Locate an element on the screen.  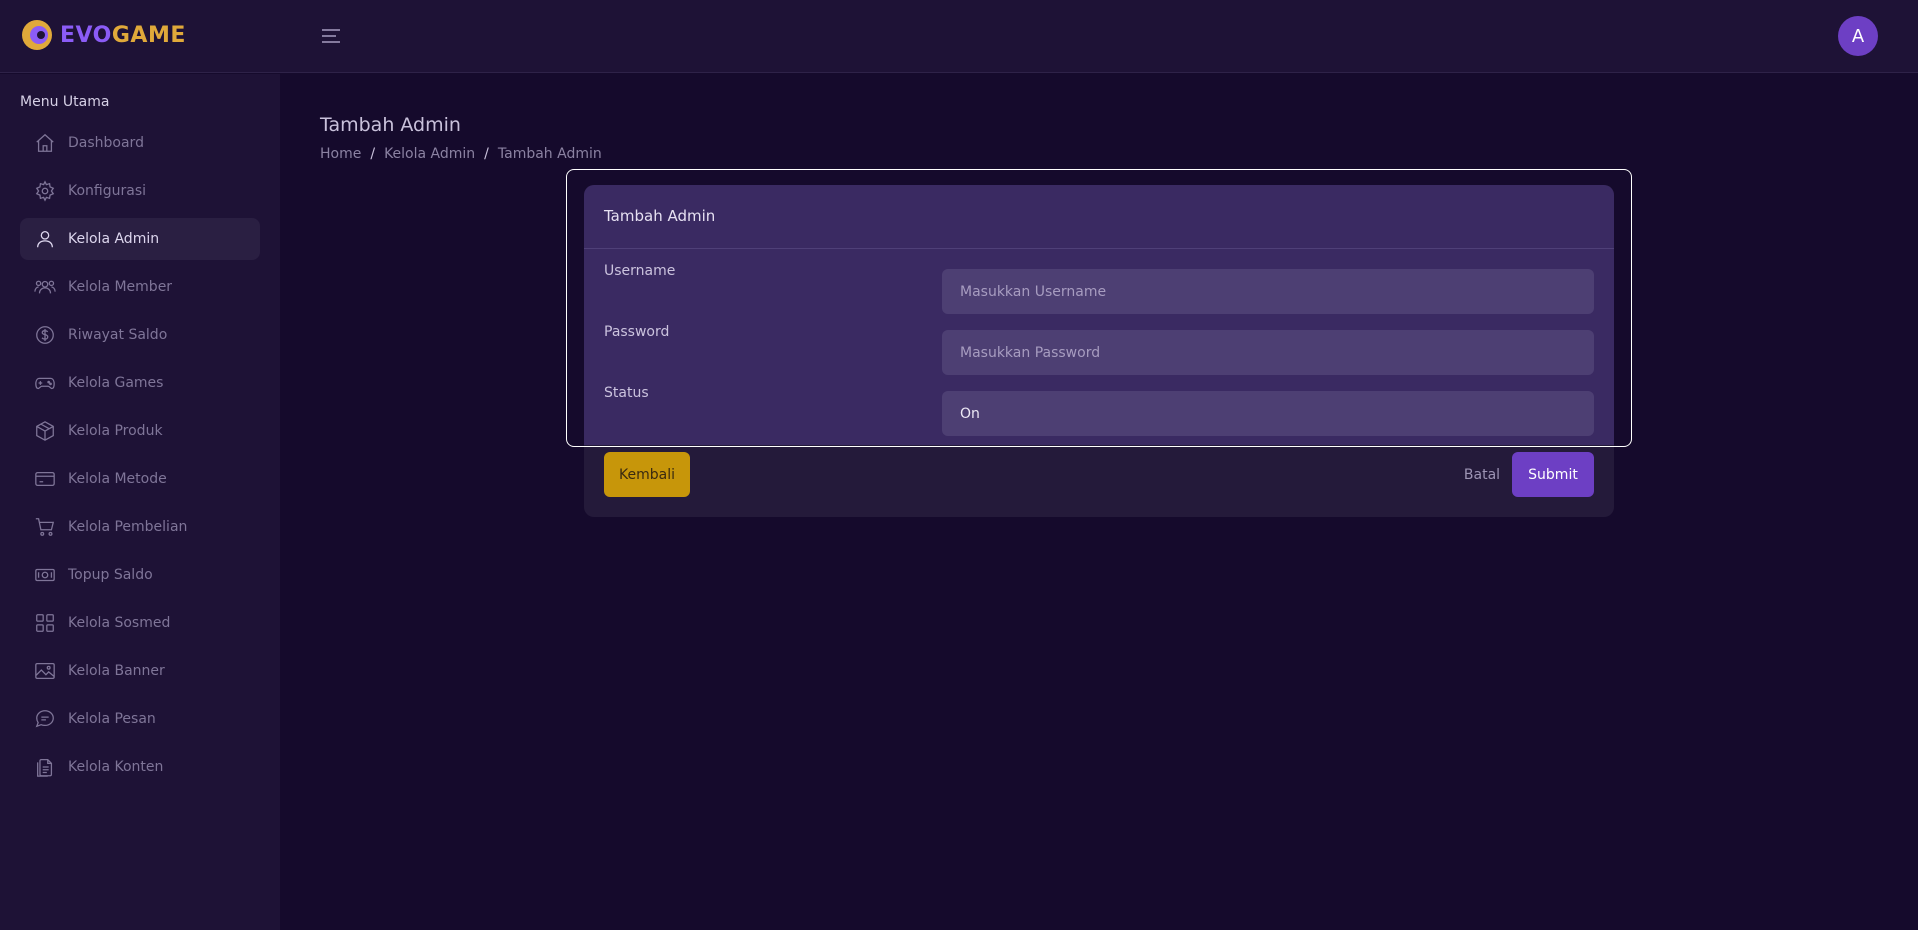
username-label: Username is located at coordinates (640, 271).